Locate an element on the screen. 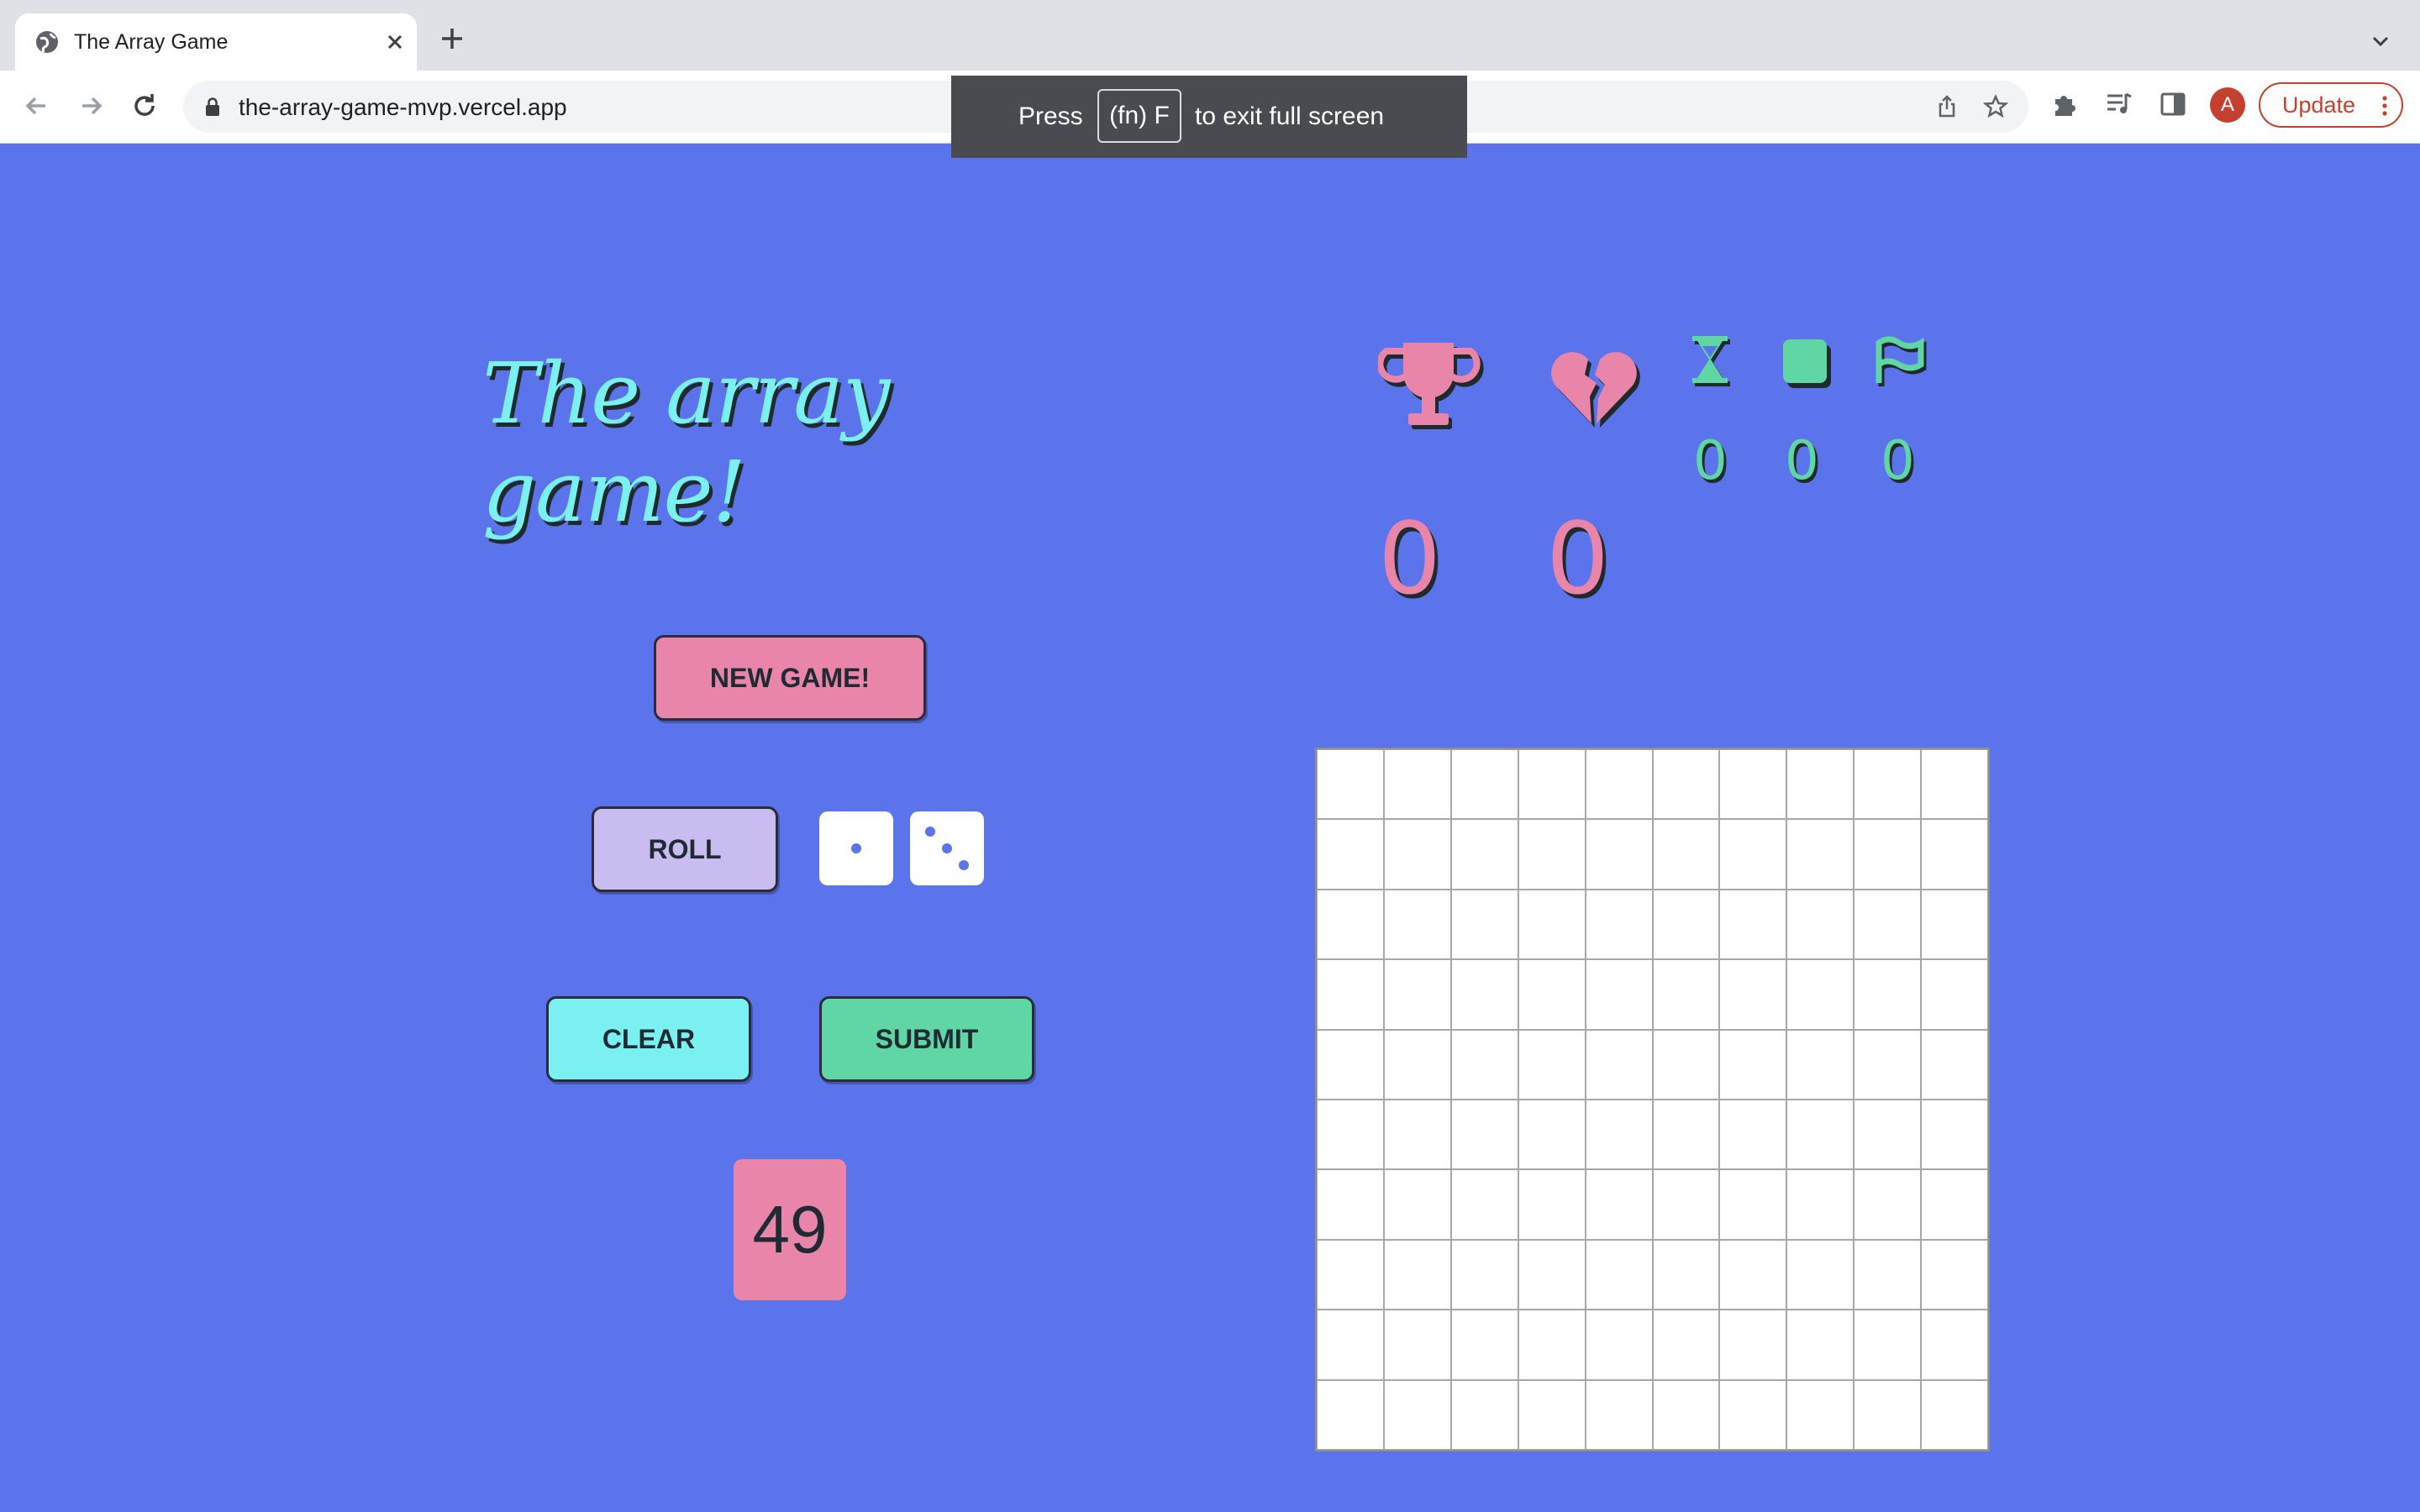 This screenshot has height=1512, width=2420. new-game-button: NEW GAME! is located at coordinates (790, 678).